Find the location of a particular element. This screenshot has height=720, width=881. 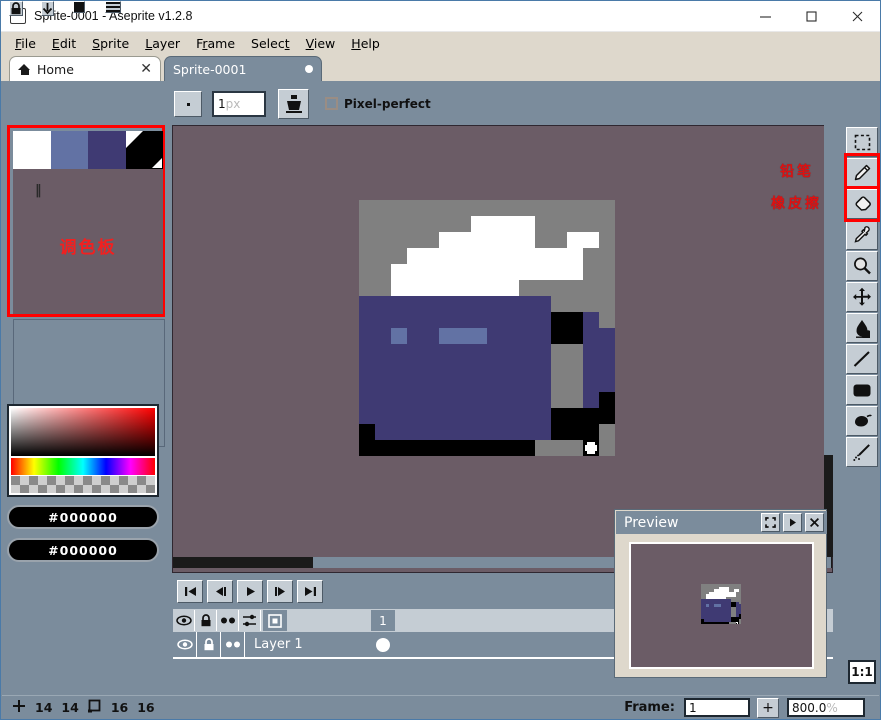

eraser-tool-highlight is located at coordinates (862, 204).